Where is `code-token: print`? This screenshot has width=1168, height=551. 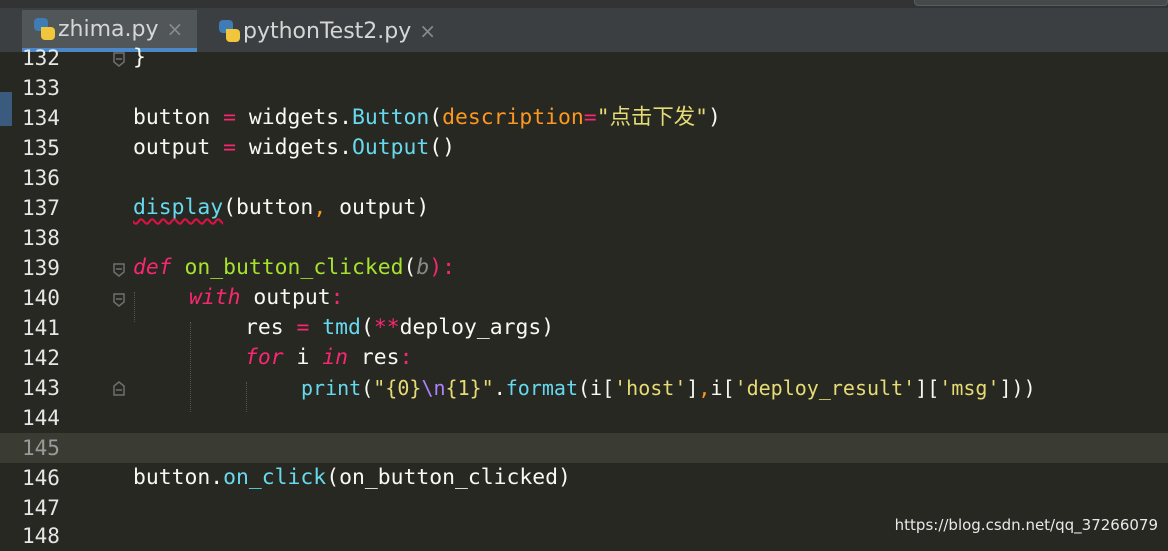 code-token: print is located at coordinates (331, 388).